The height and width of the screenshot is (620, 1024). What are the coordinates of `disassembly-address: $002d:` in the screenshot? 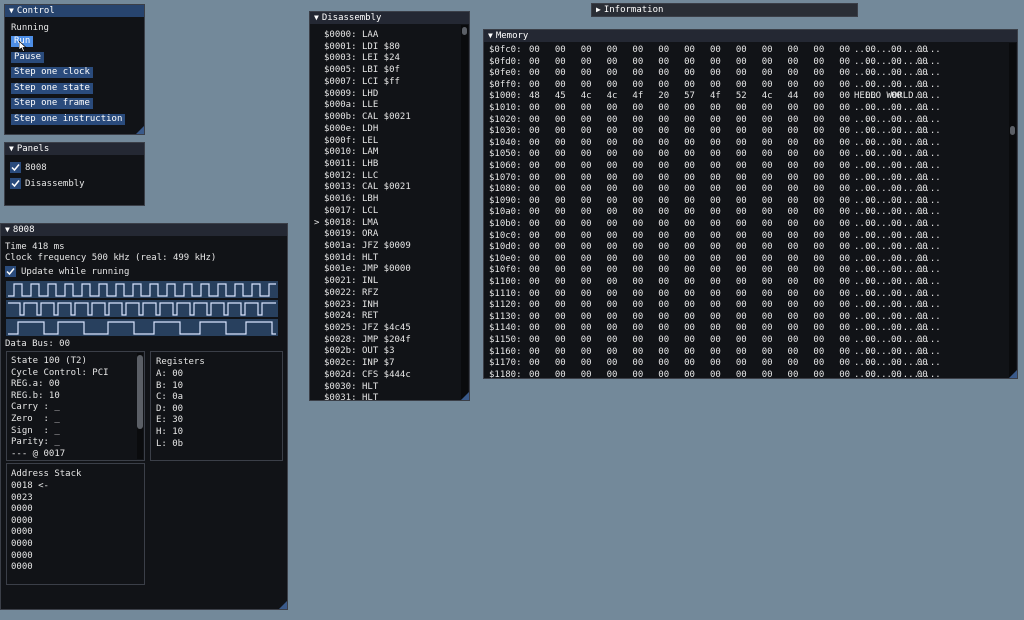 It's located at (340, 374).